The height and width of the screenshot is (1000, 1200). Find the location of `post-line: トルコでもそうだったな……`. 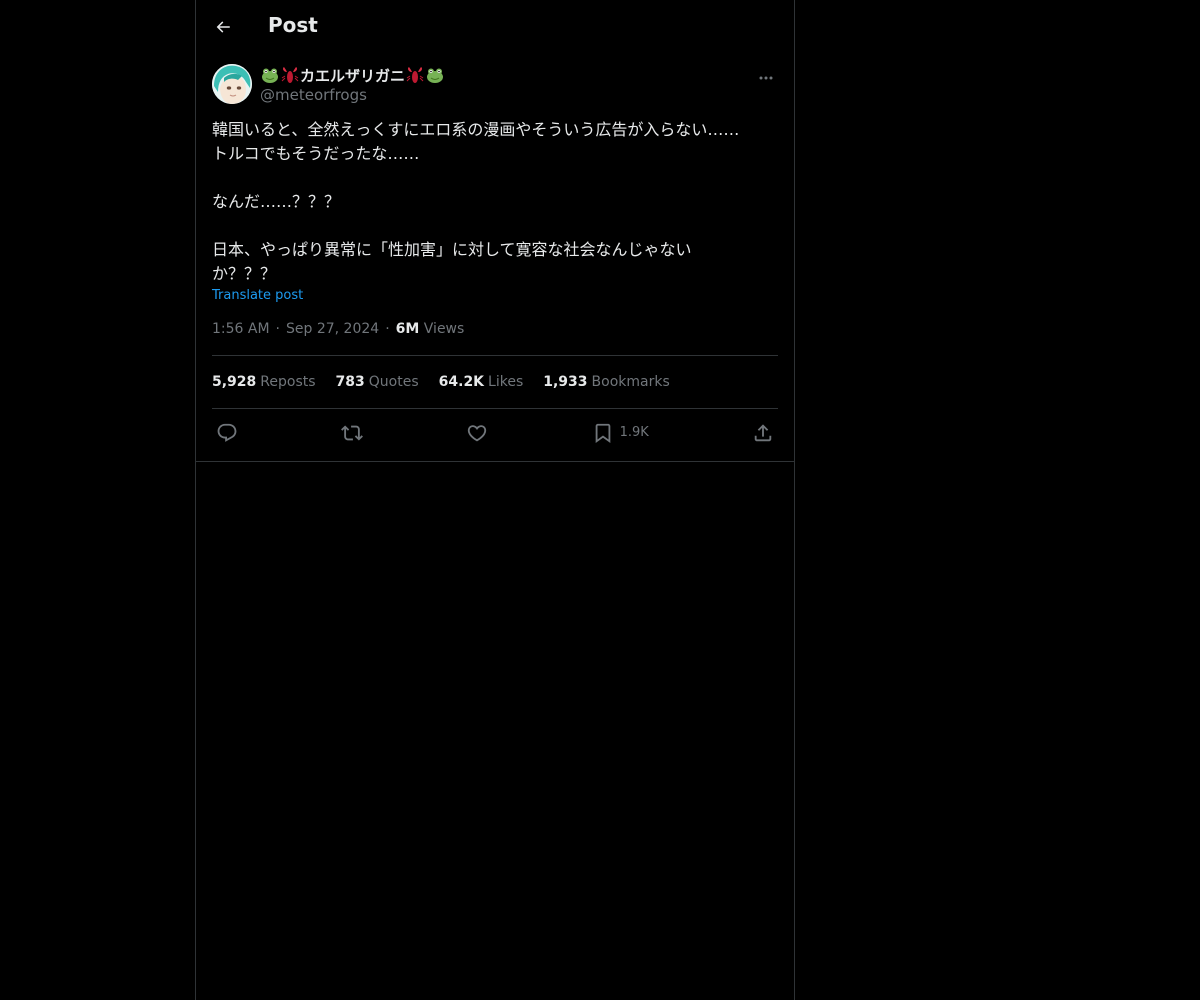

post-line: トルコでもそうだったな…… is located at coordinates (316, 153).